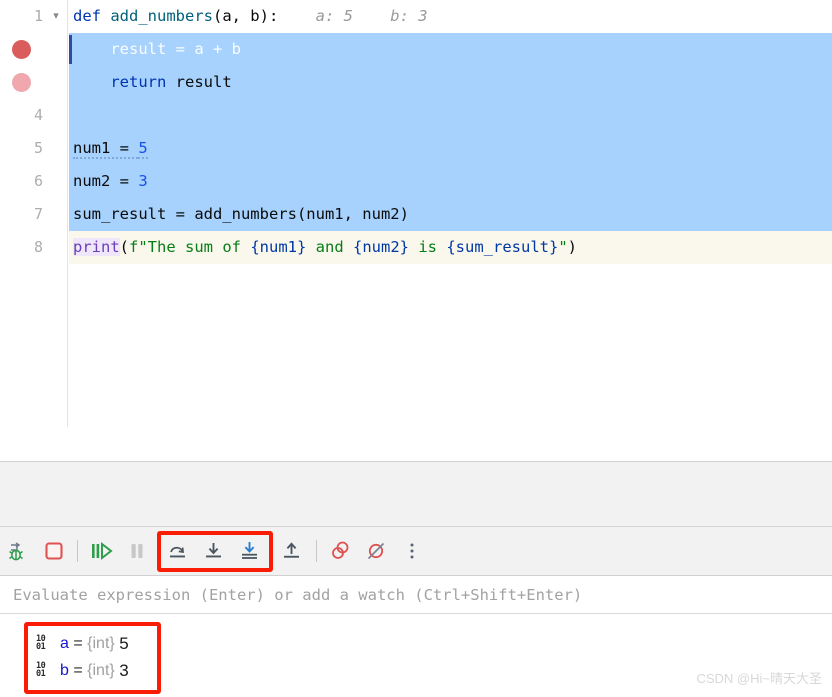 Image resolution: width=832 pixels, height=697 pixels. What do you see at coordinates (416, 494) in the screenshot?
I see `console-panel-empty` at bounding box center [416, 494].